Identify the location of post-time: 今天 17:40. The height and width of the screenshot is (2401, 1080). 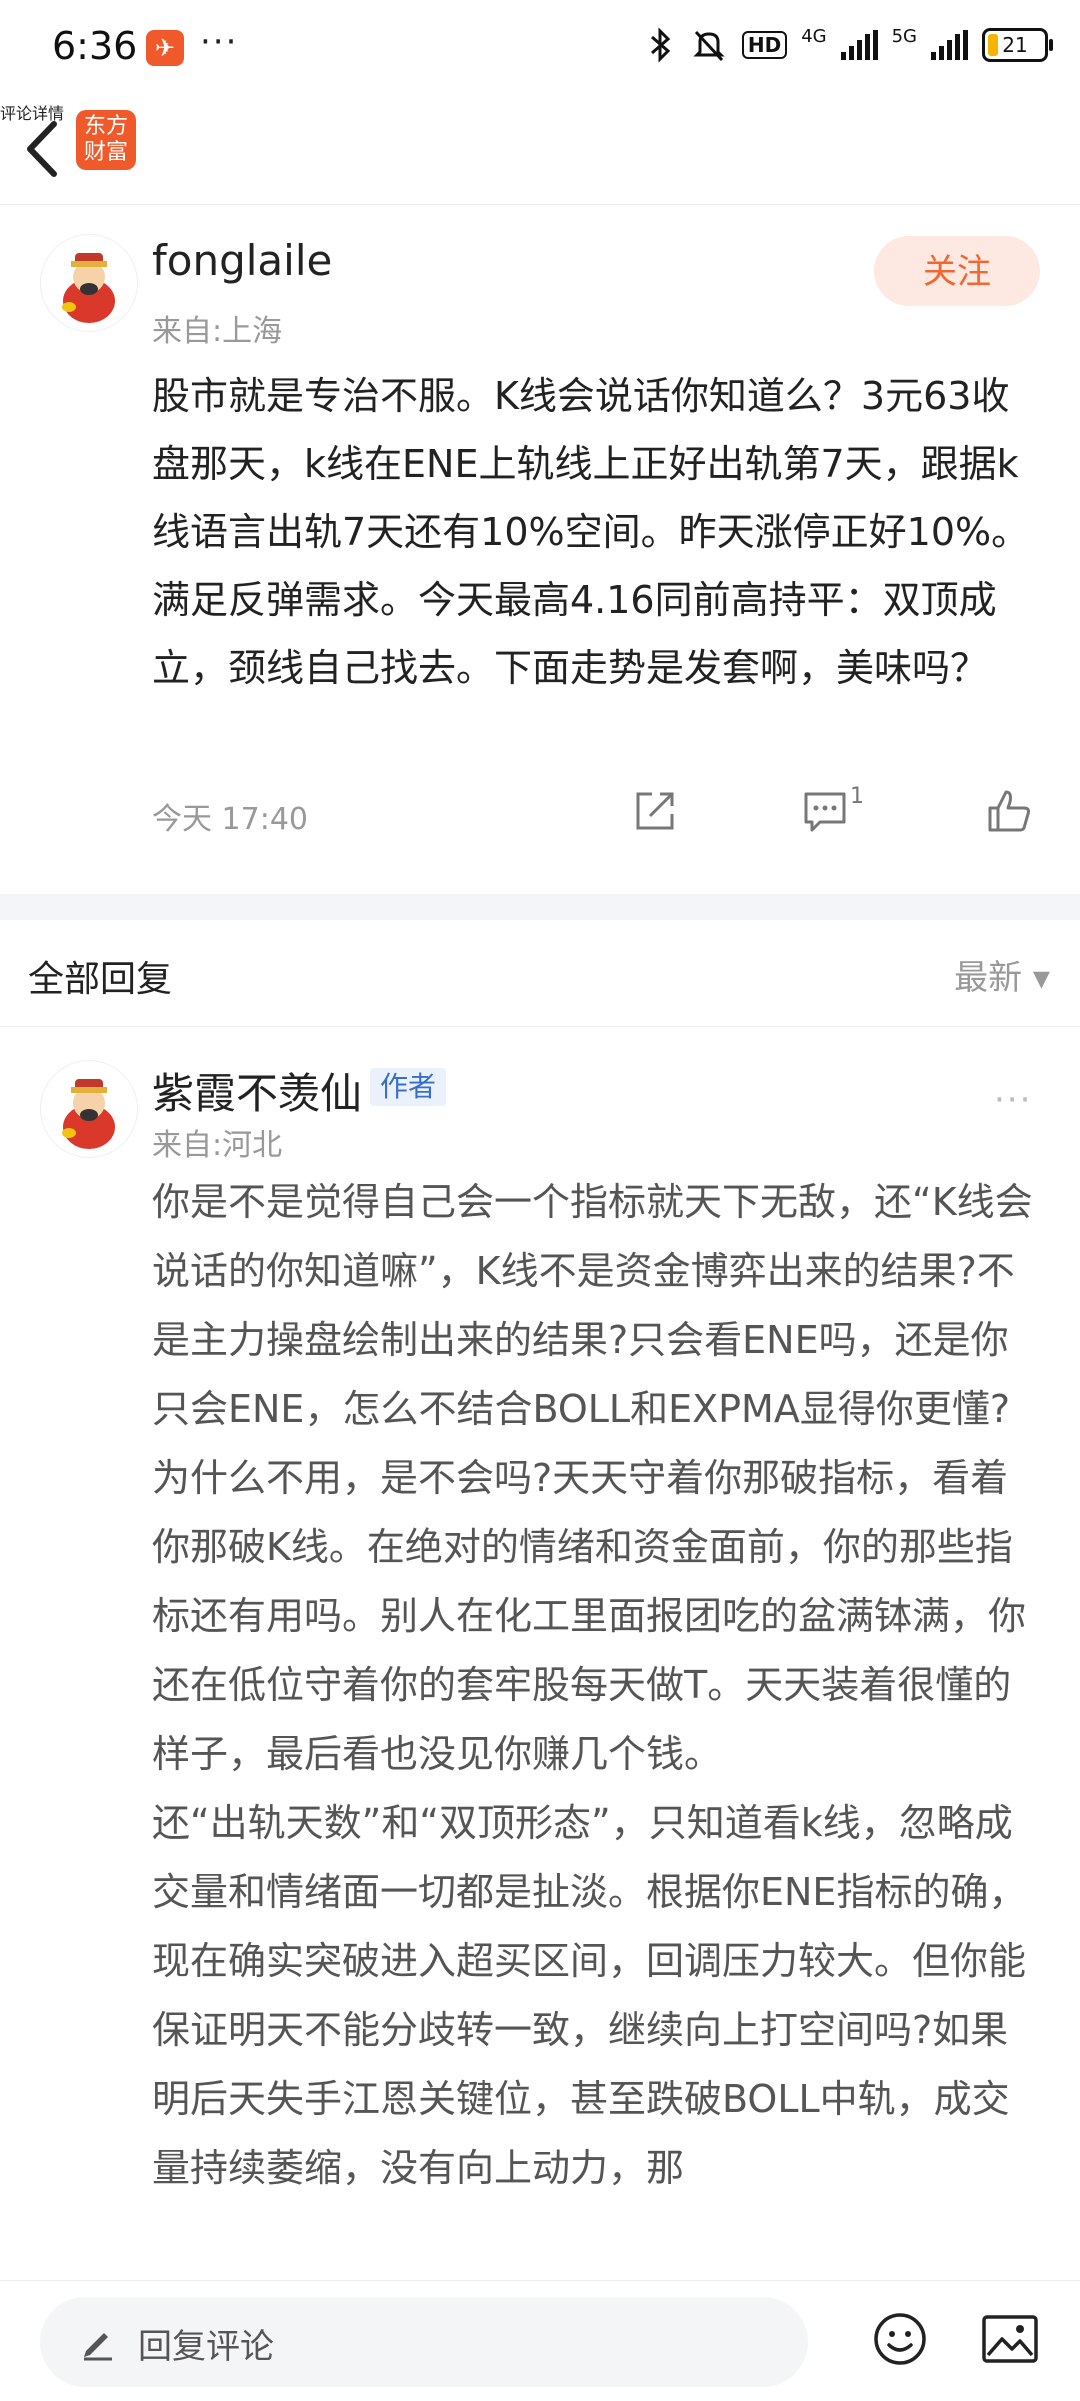
(230, 819).